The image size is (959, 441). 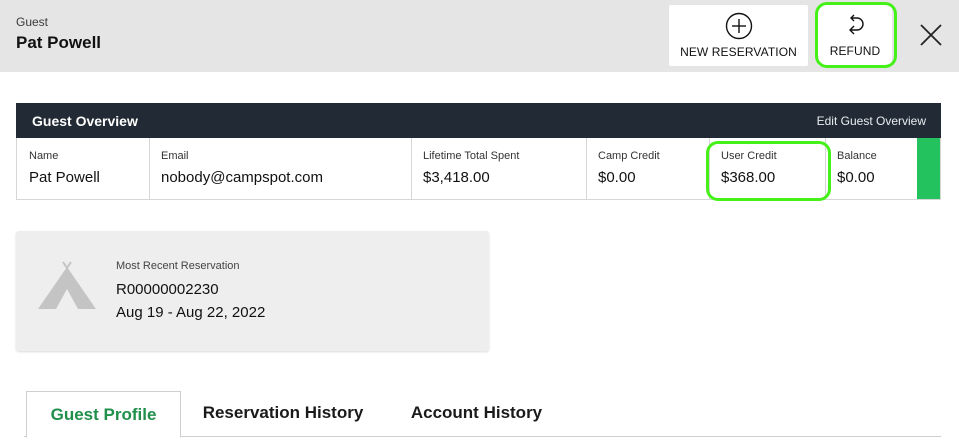 I want to click on guest-overview-title: Guest Overview, so click(x=85, y=121).